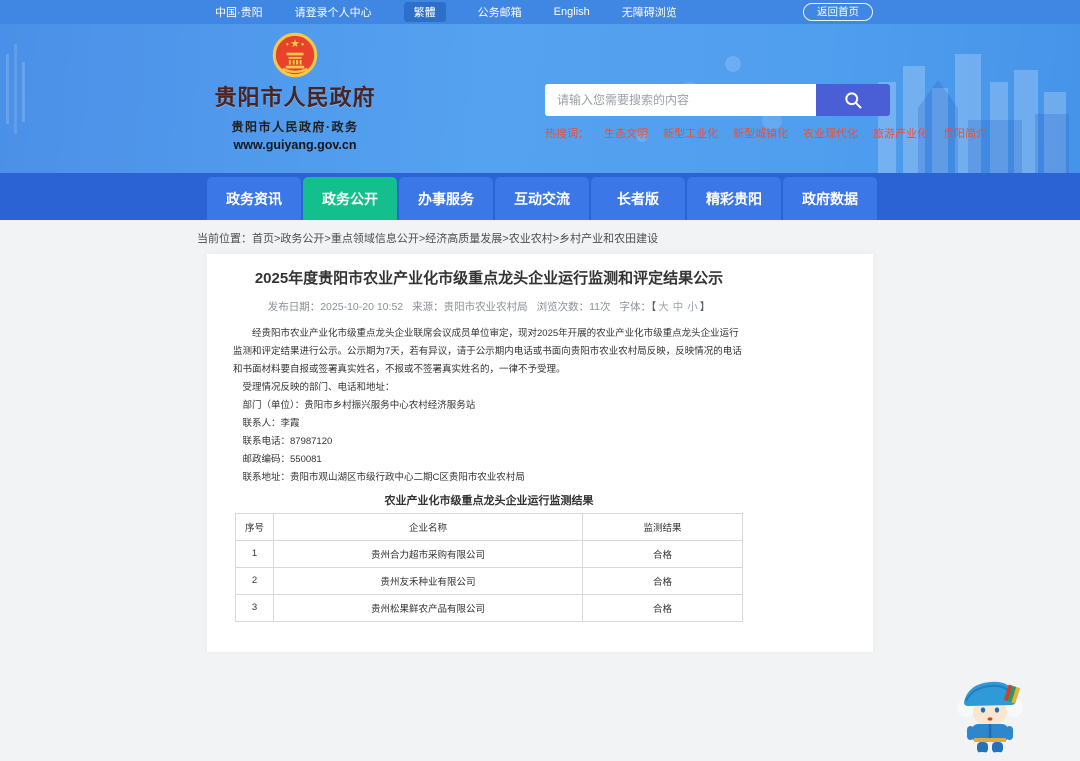 The width and height of the screenshot is (1080, 761). What do you see at coordinates (838, 12) in the screenshot?
I see `return-home-button: 返回首页` at bounding box center [838, 12].